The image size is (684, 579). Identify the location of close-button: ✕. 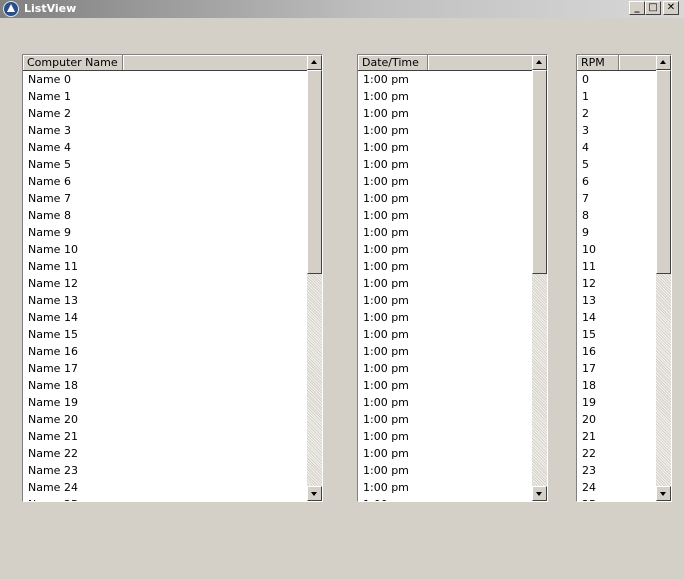
(671, 8).